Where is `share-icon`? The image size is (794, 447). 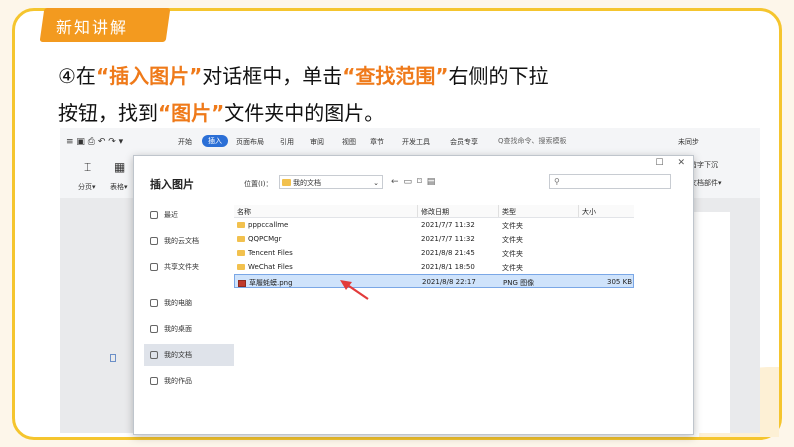
share-icon is located at coordinates (154, 267).